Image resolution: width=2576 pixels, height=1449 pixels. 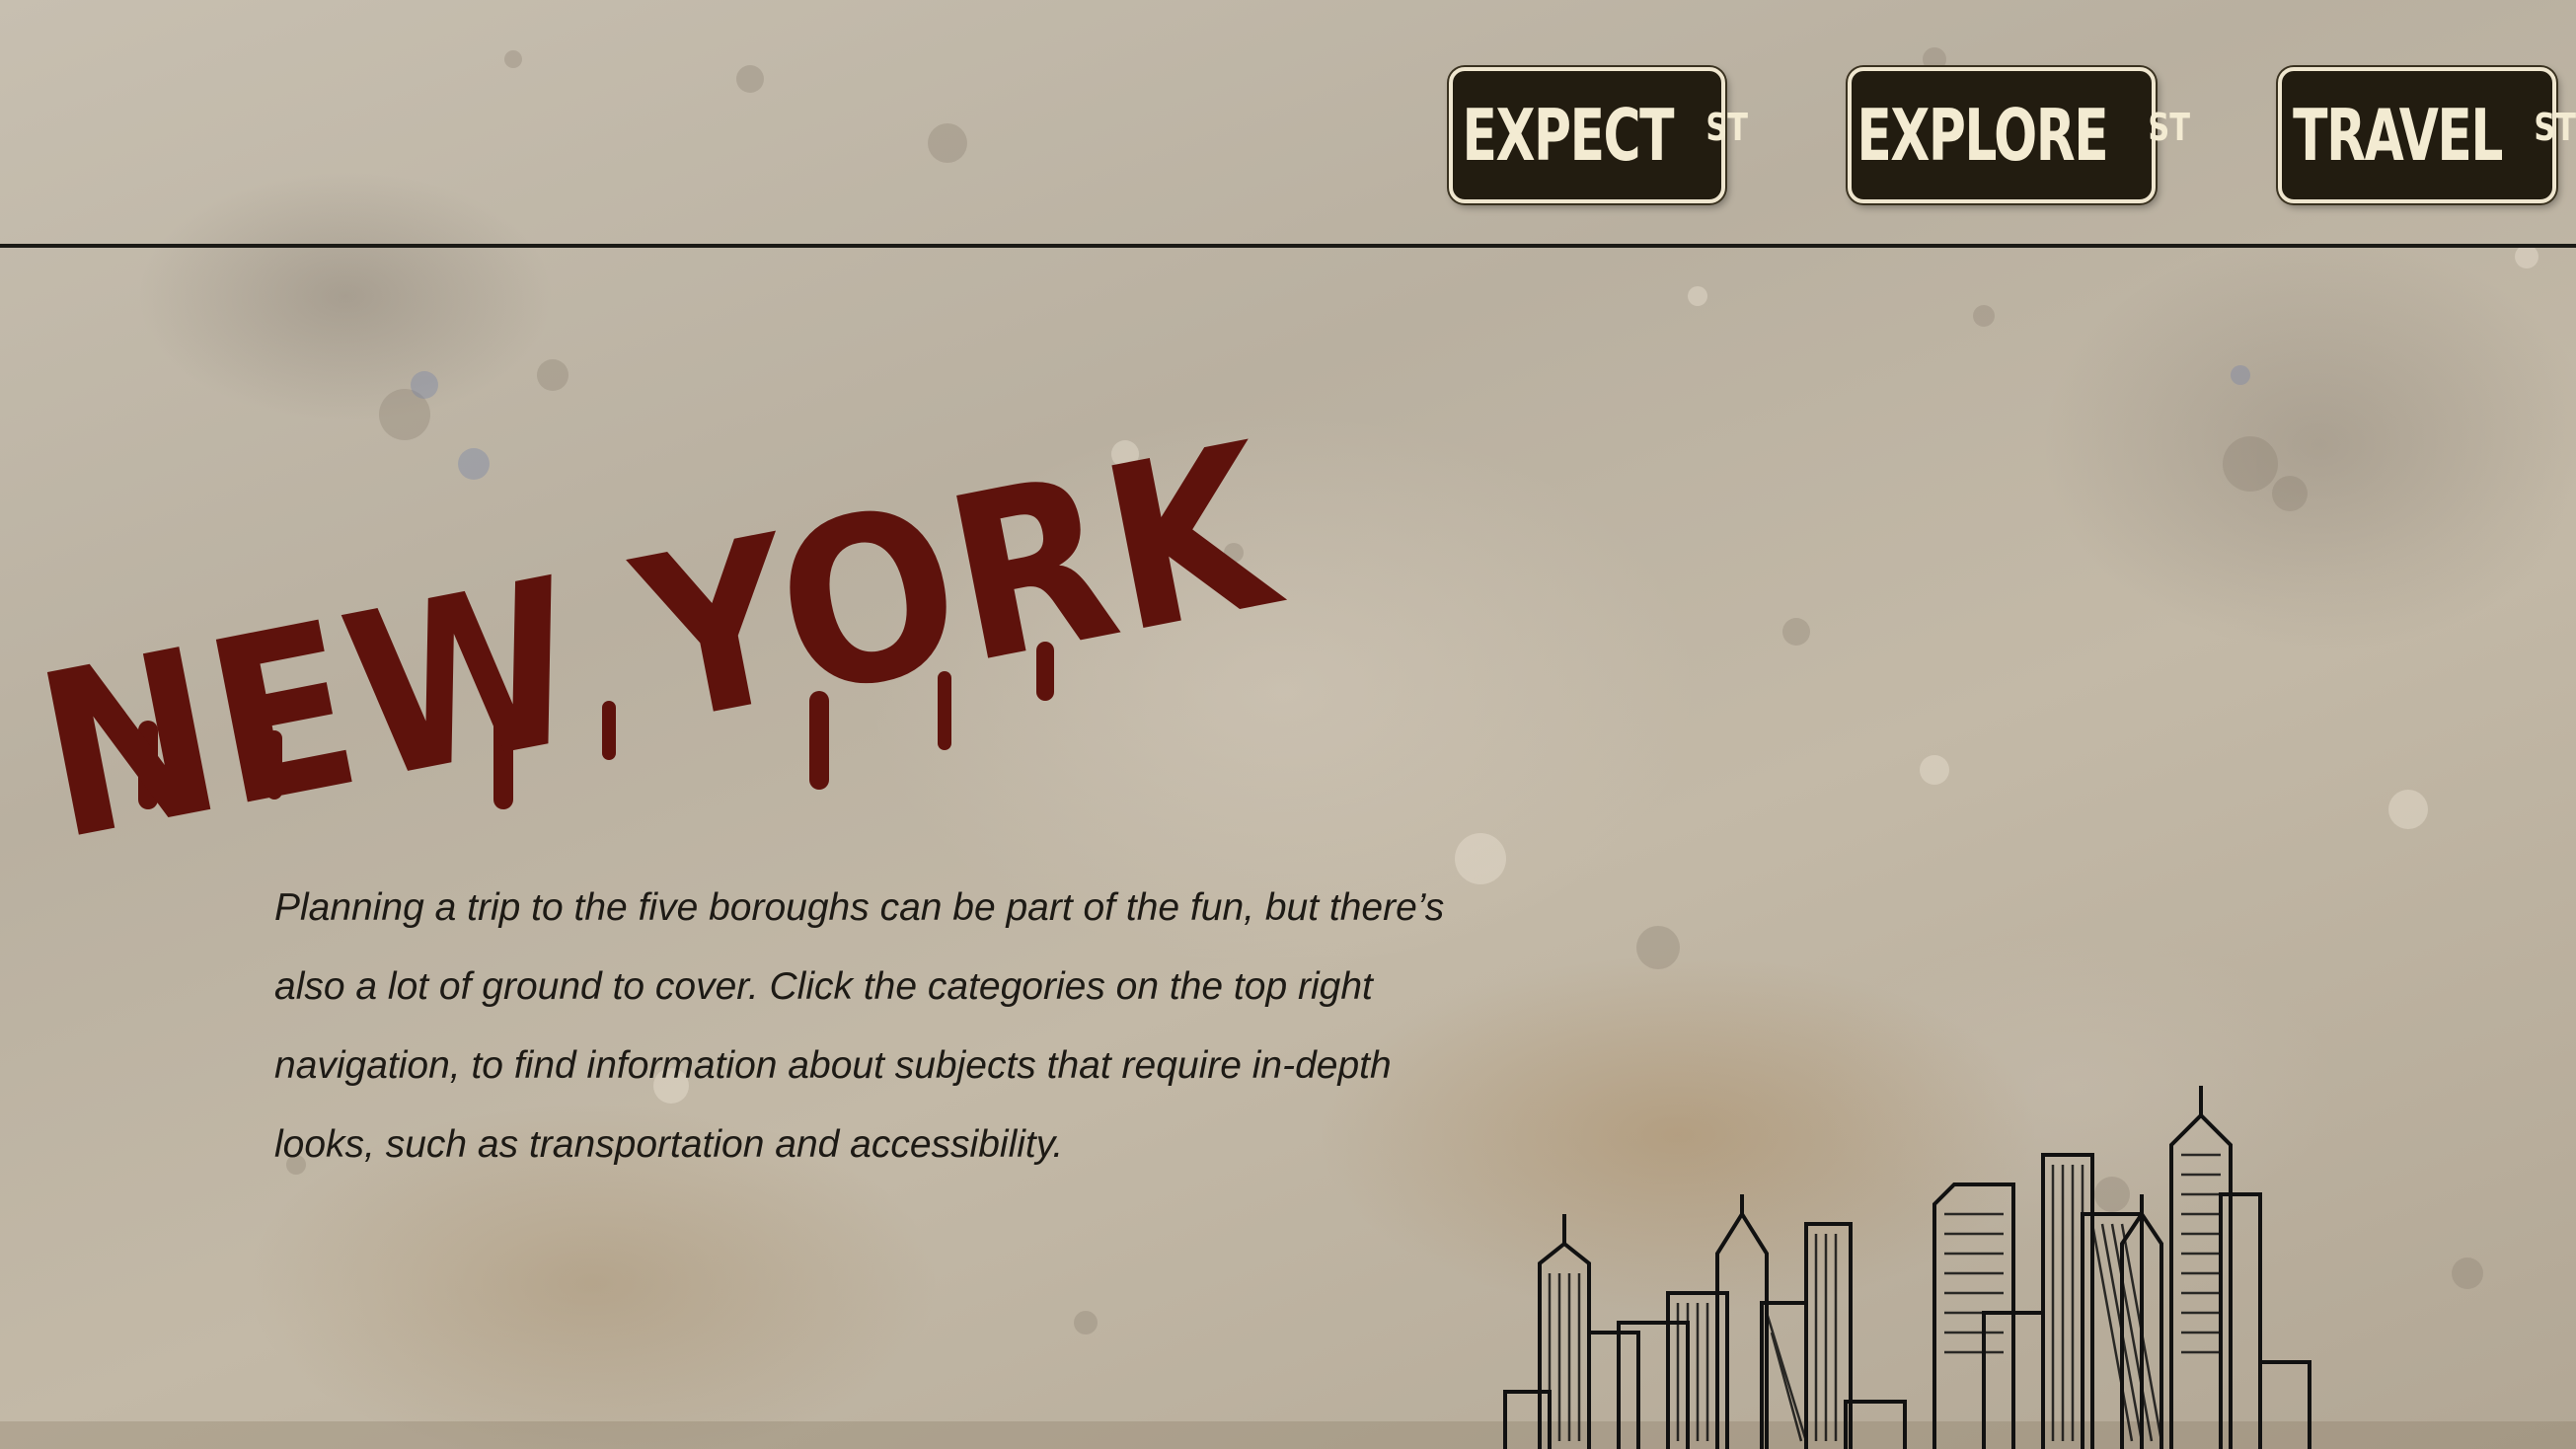 I want to click on nav-expect-street-sign: EXPECT ST, so click(x=1598, y=135).